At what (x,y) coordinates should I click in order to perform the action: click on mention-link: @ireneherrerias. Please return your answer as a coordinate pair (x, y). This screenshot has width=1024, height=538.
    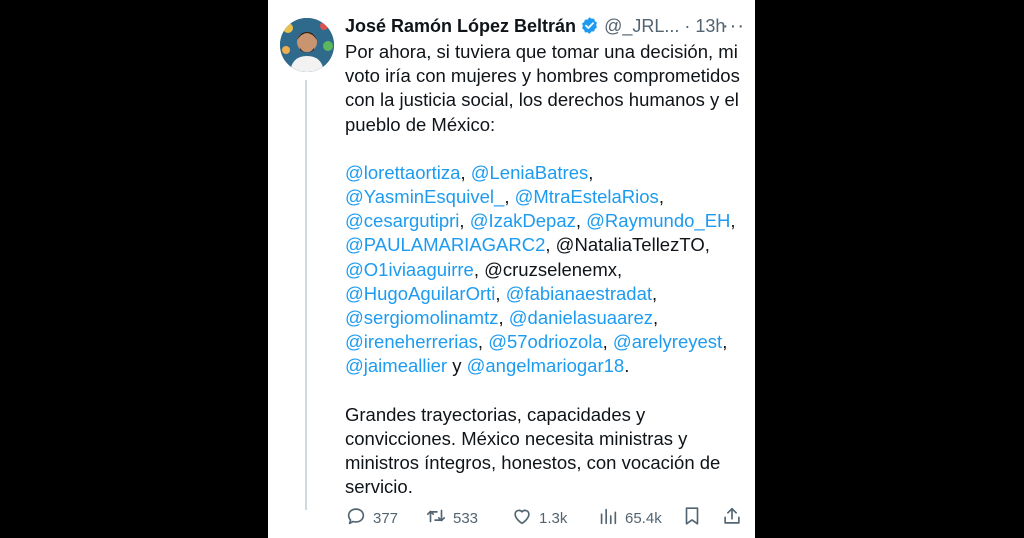
    Looking at the image, I should click on (411, 341).